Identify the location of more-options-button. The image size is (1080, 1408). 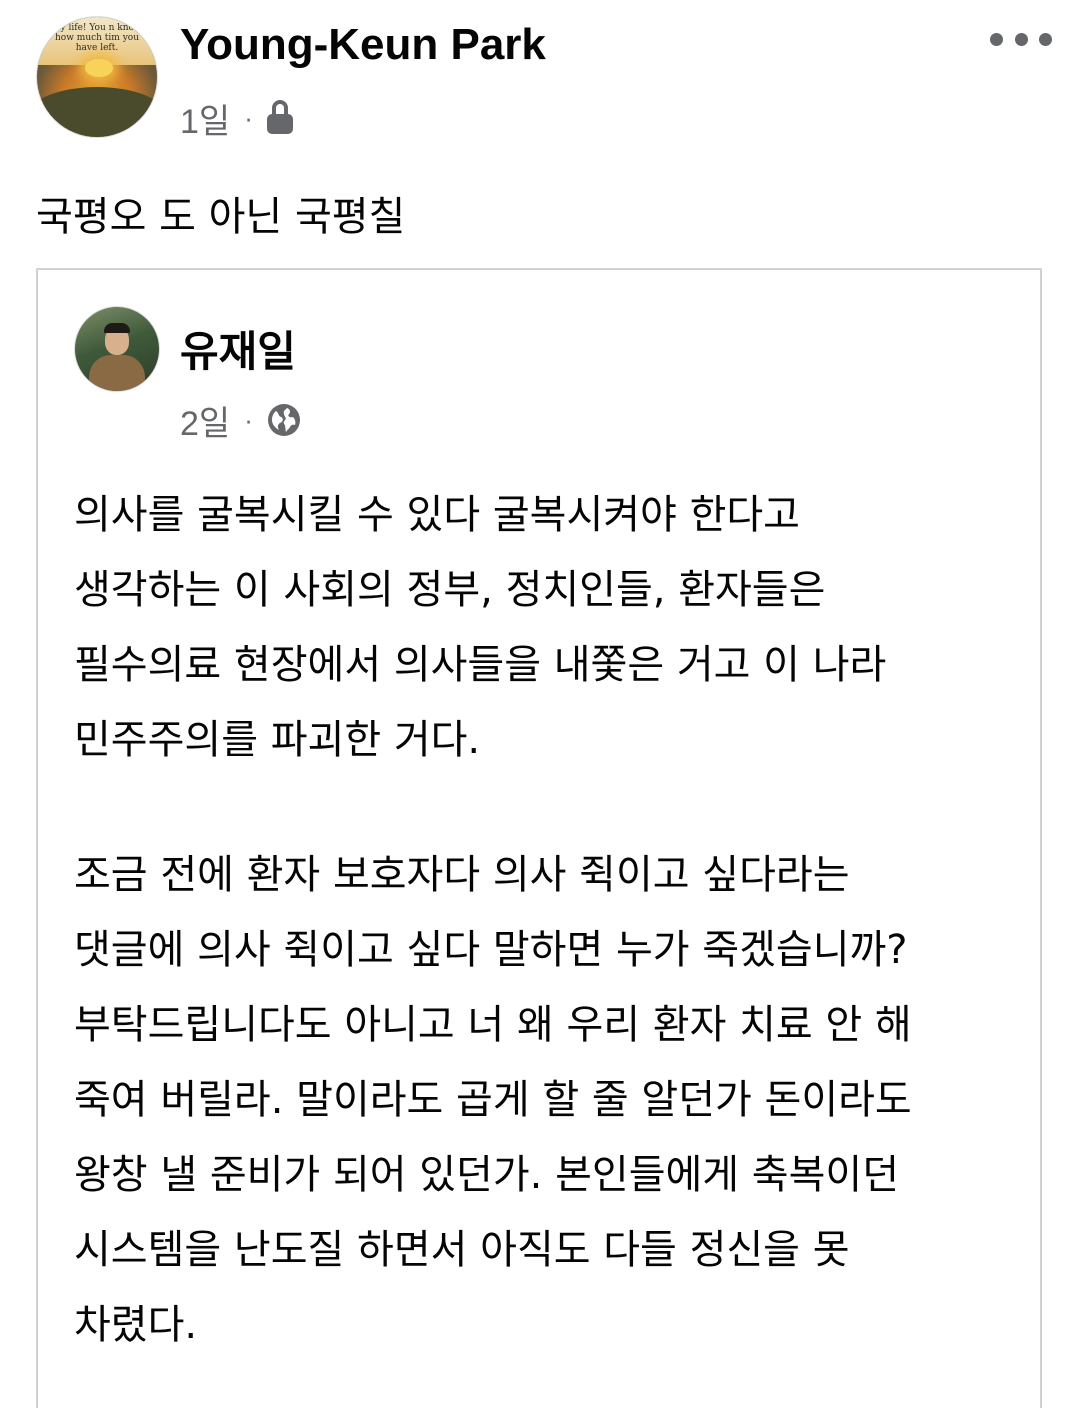
(1021, 39).